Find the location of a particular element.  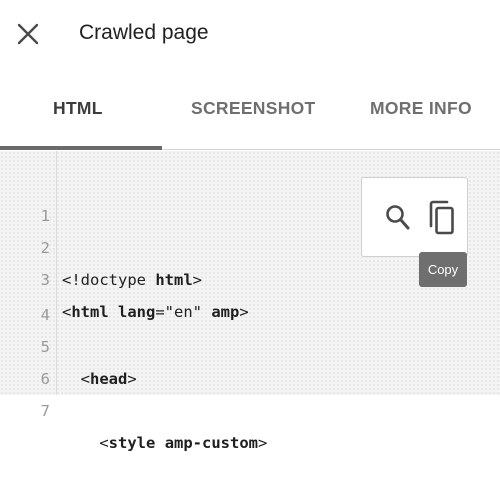

close-icon is located at coordinates (28, 34).